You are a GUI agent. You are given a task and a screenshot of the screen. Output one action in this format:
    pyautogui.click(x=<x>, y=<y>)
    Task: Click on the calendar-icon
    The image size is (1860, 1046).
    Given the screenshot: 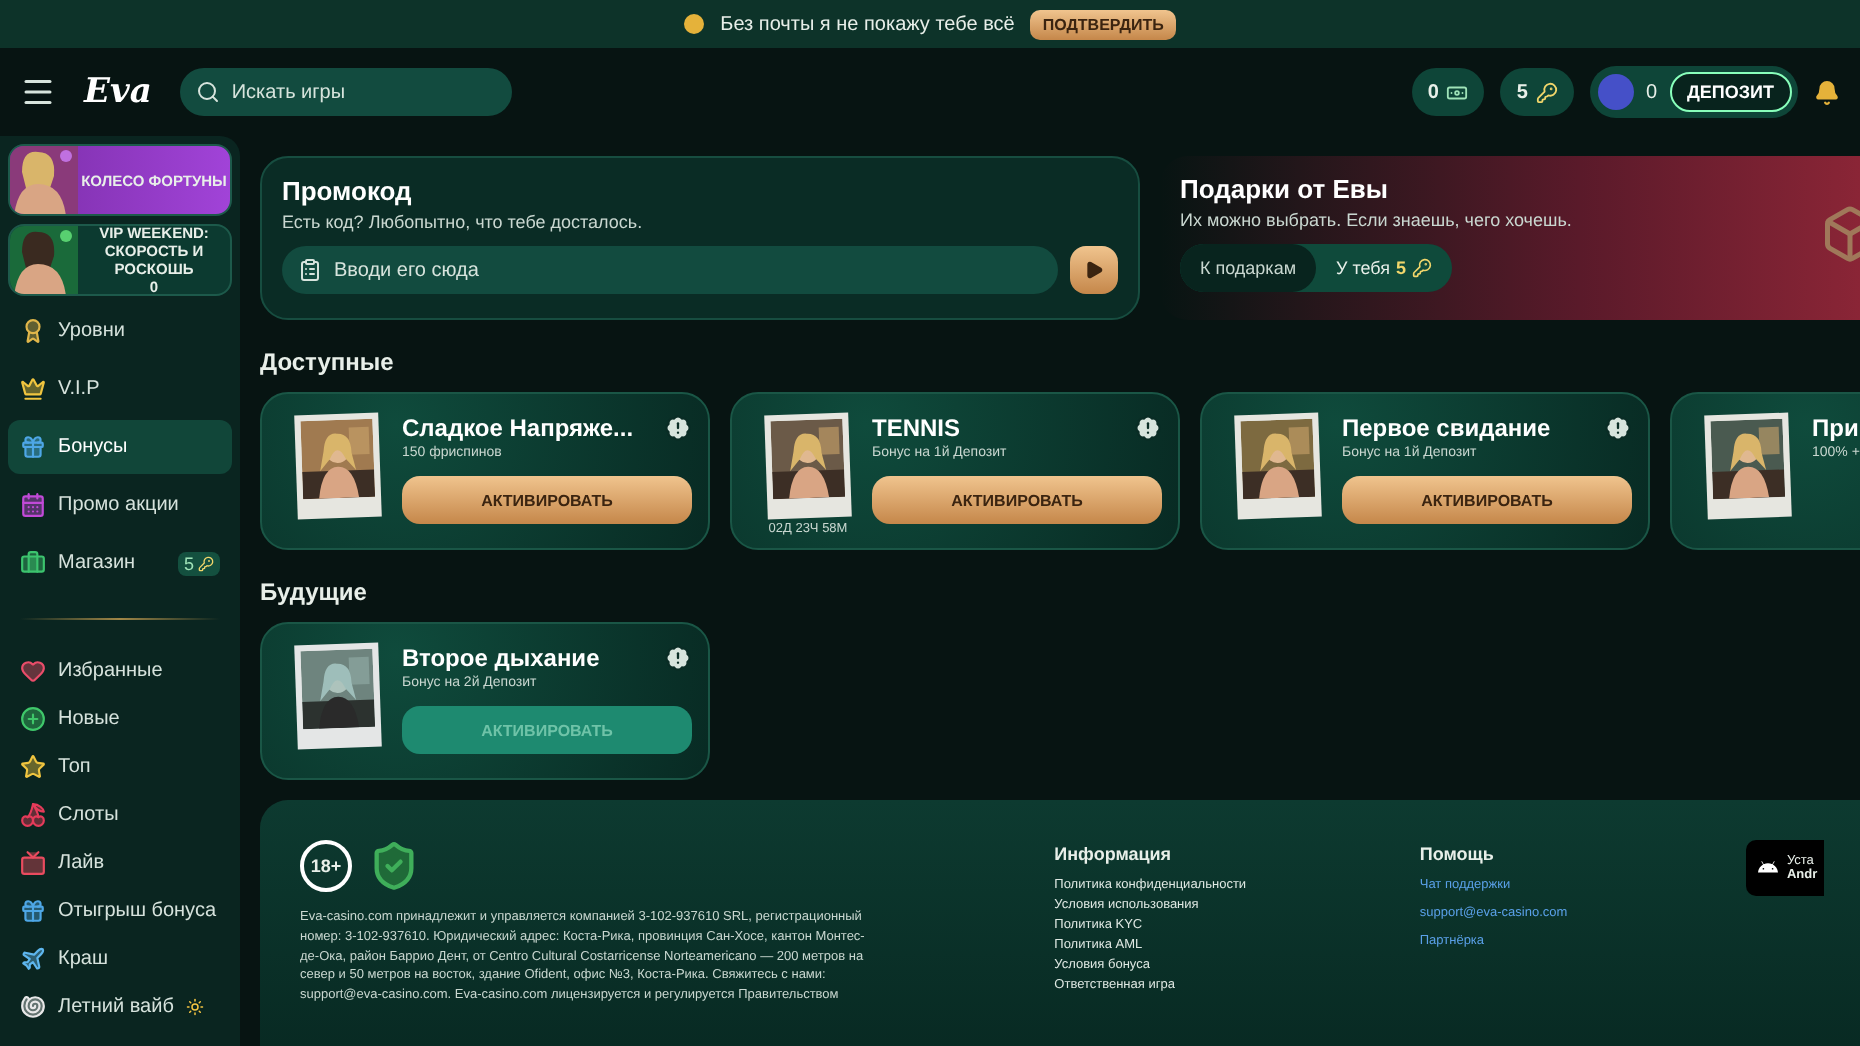 What is the action you would take?
    pyautogui.click(x=33, y=505)
    